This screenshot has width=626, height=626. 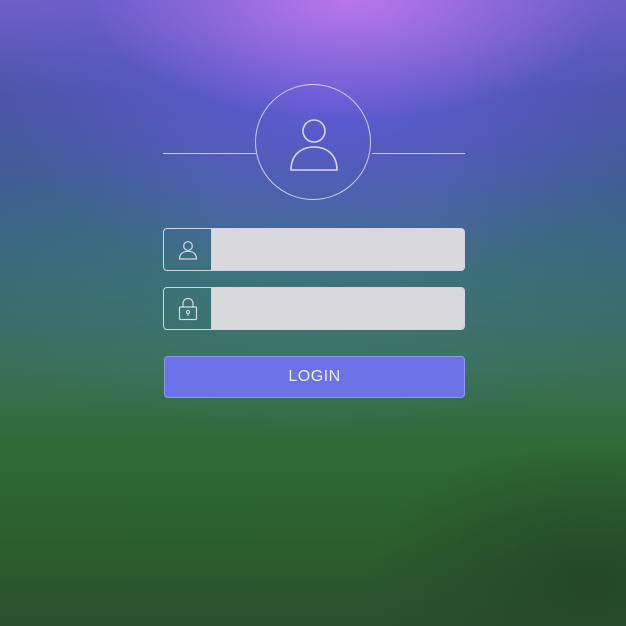 What do you see at coordinates (338, 308) in the screenshot?
I see `password-input` at bounding box center [338, 308].